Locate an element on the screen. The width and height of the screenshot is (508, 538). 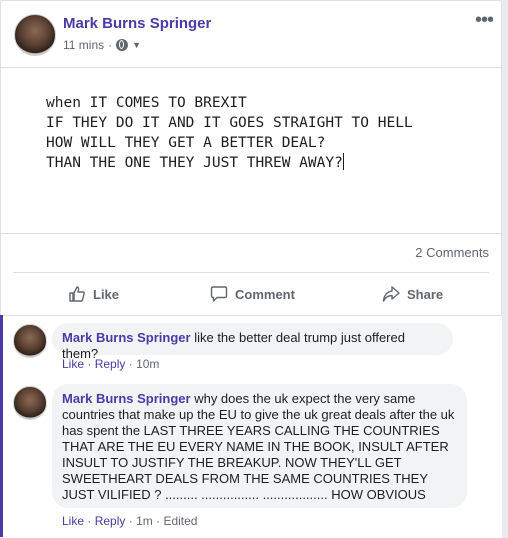
share-icon is located at coordinates (391, 294).